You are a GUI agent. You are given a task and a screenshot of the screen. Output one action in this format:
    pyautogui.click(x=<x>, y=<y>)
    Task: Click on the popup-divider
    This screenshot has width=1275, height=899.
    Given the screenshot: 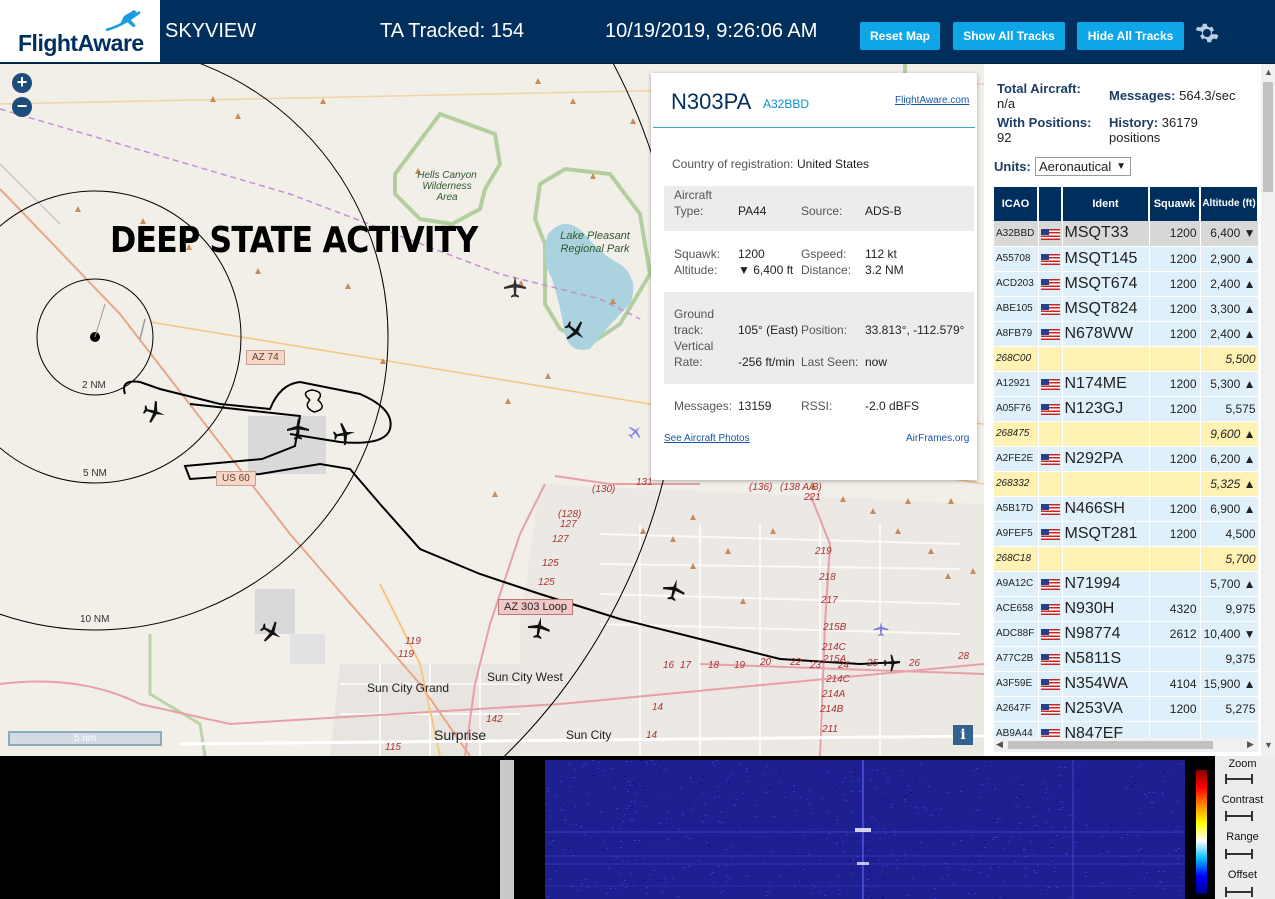 What is the action you would take?
    pyautogui.click(x=814, y=127)
    